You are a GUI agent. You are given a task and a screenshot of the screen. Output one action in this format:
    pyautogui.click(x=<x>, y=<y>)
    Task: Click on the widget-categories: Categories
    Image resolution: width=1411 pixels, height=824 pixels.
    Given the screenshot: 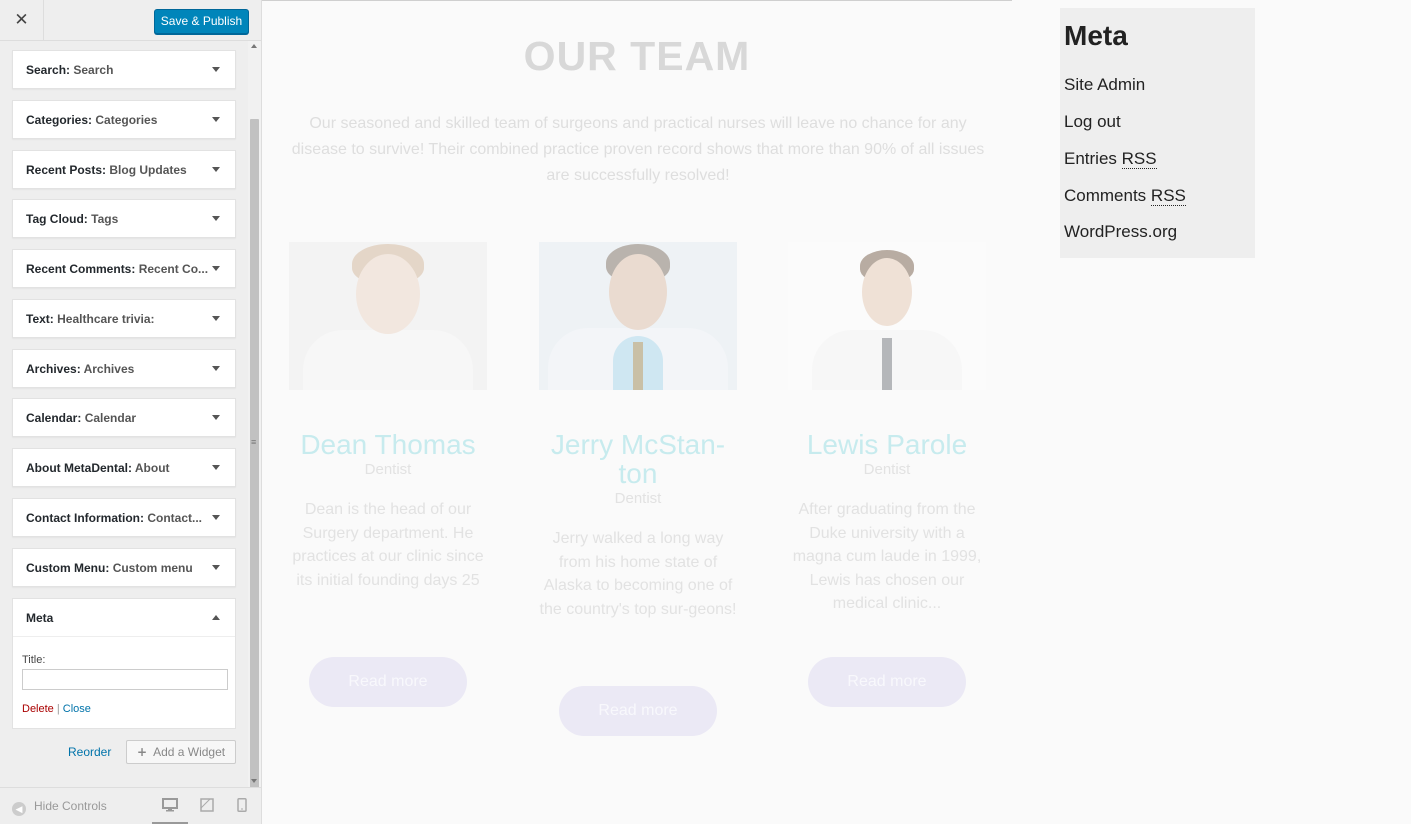 What is the action you would take?
    pyautogui.click(x=124, y=119)
    